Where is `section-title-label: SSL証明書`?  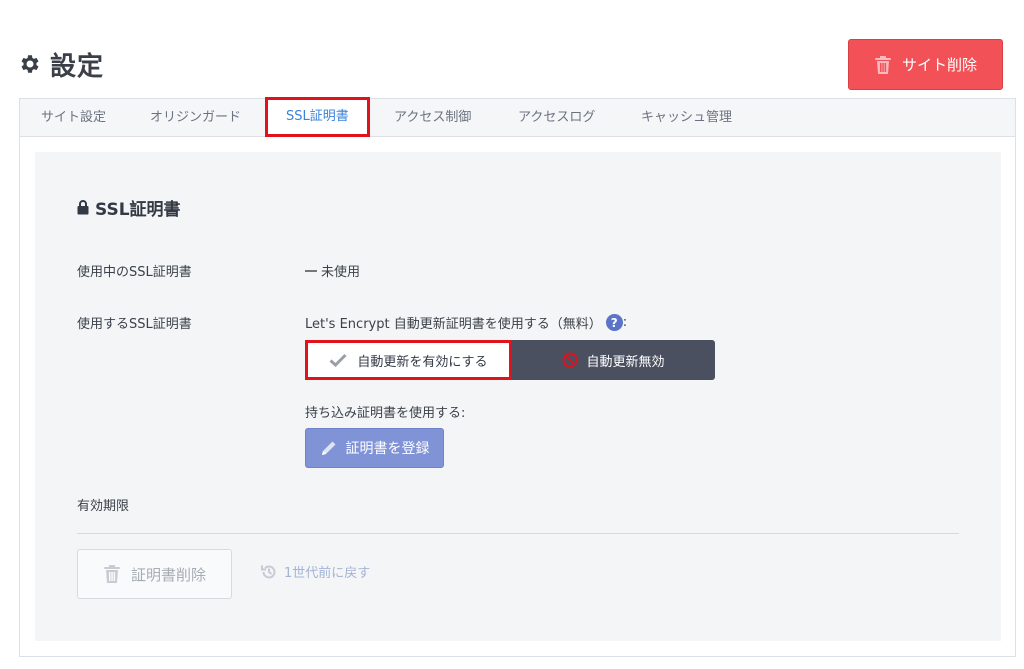
section-title-label: SSL証明書 is located at coordinates (138, 210).